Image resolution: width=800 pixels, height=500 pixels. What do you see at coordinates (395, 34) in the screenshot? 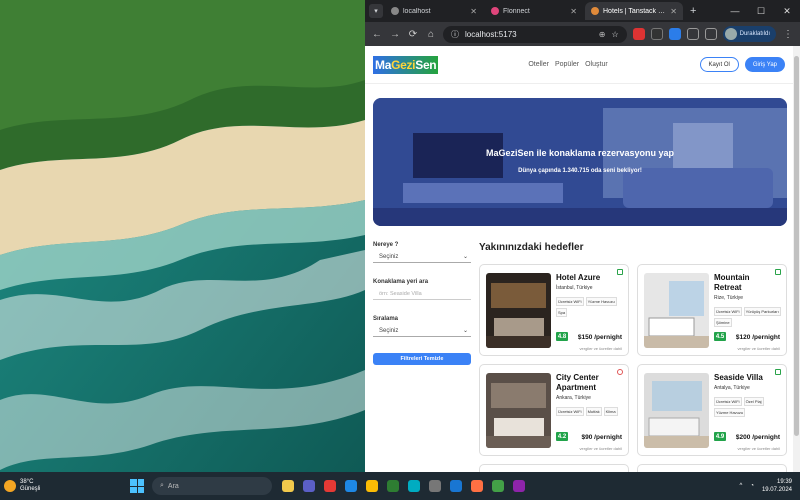
I see `forward-button: →` at bounding box center [395, 34].